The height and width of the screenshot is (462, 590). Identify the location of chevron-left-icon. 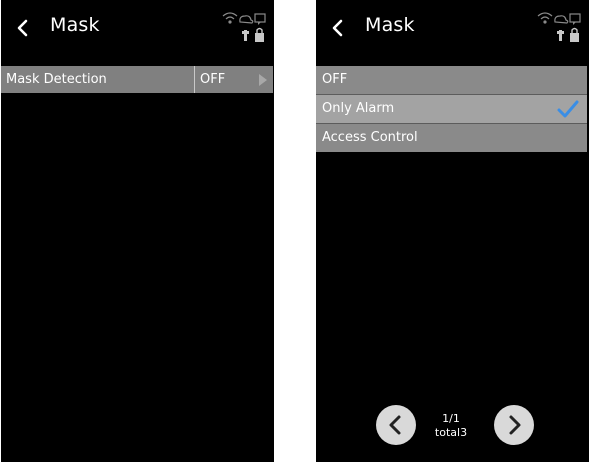
(395, 425).